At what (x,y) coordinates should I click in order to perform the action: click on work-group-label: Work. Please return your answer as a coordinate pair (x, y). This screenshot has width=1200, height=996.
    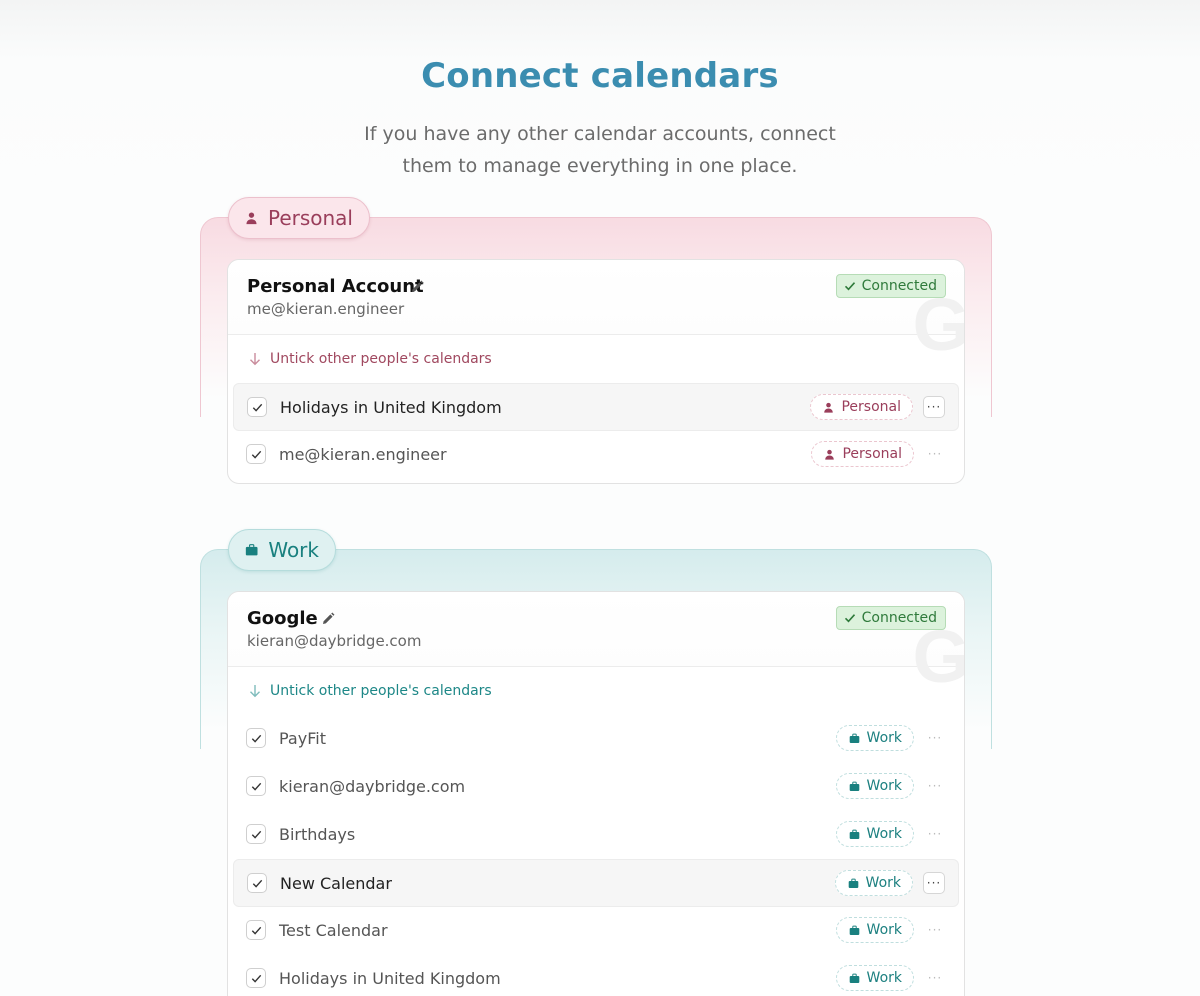
    Looking at the image, I should click on (293, 550).